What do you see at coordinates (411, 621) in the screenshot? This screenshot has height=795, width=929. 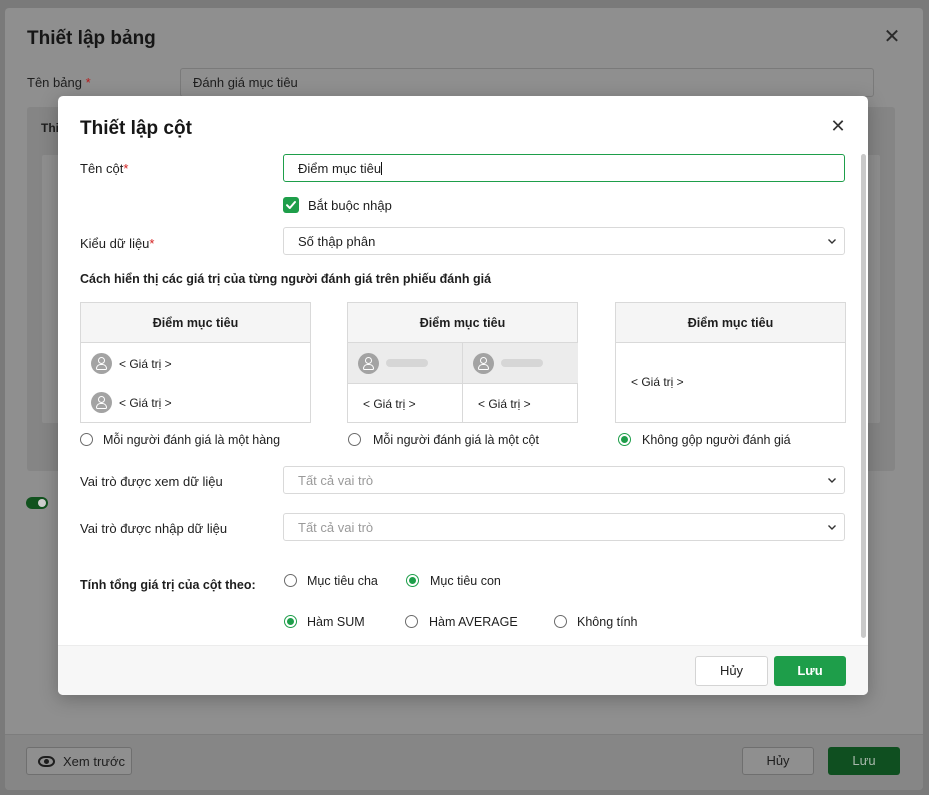 I see `radio-average` at bounding box center [411, 621].